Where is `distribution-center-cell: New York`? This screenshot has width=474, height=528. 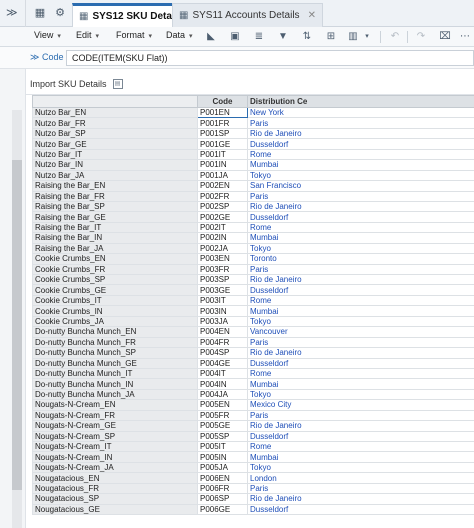
distribution-center-cell: New York is located at coordinates (360, 112).